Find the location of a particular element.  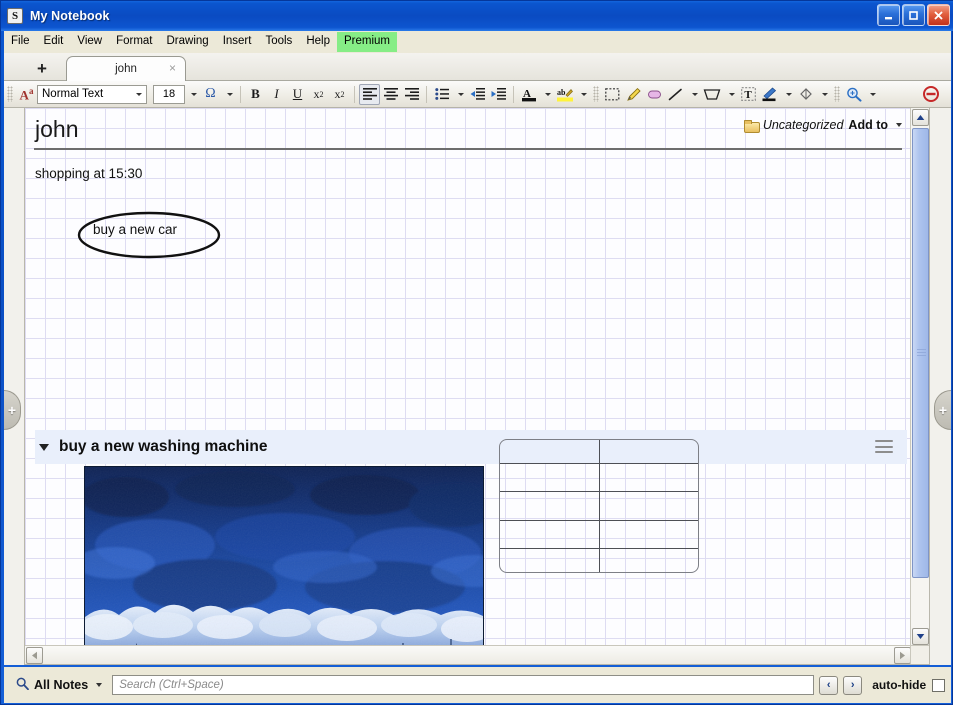

select-tool-icon is located at coordinates (612, 94).